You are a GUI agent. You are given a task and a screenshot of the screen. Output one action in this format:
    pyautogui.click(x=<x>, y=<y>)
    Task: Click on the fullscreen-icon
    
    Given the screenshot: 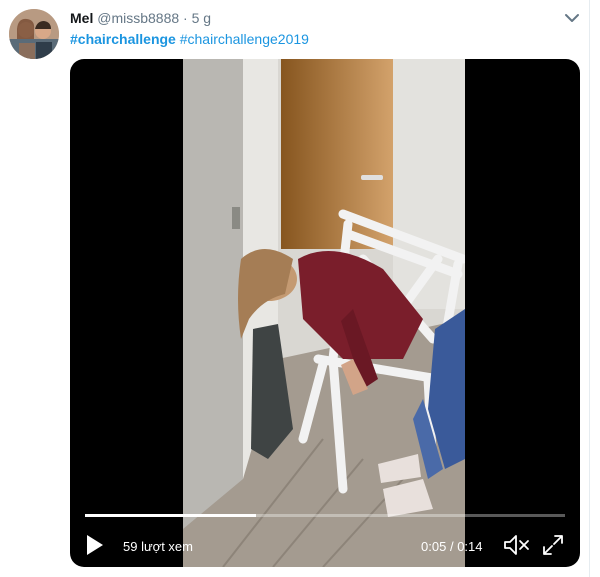 What is the action you would take?
    pyautogui.click(x=553, y=545)
    